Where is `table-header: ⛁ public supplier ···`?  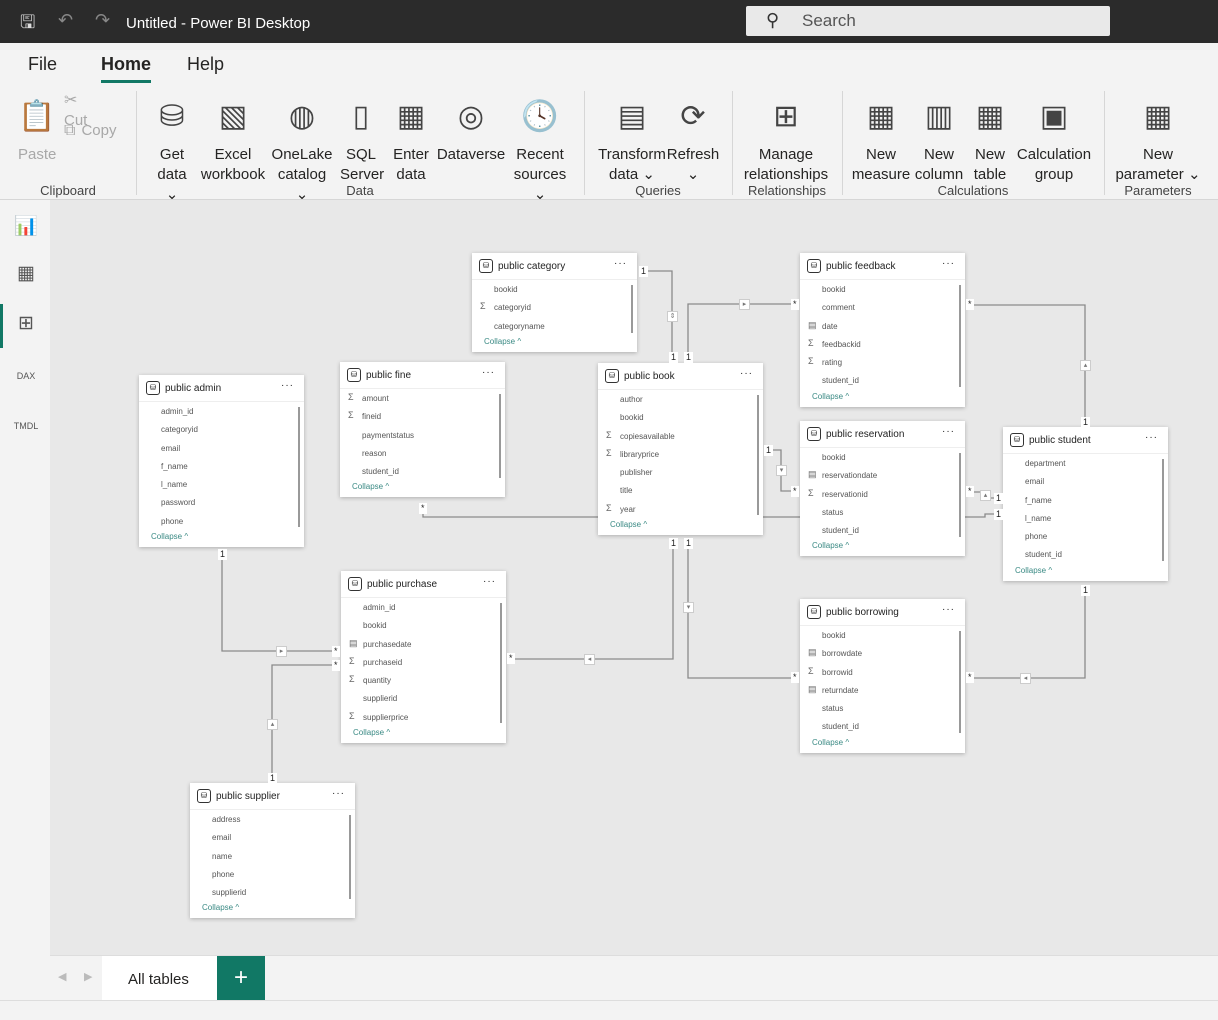
table-header: ⛁ public supplier ··· is located at coordinates (272, 796).